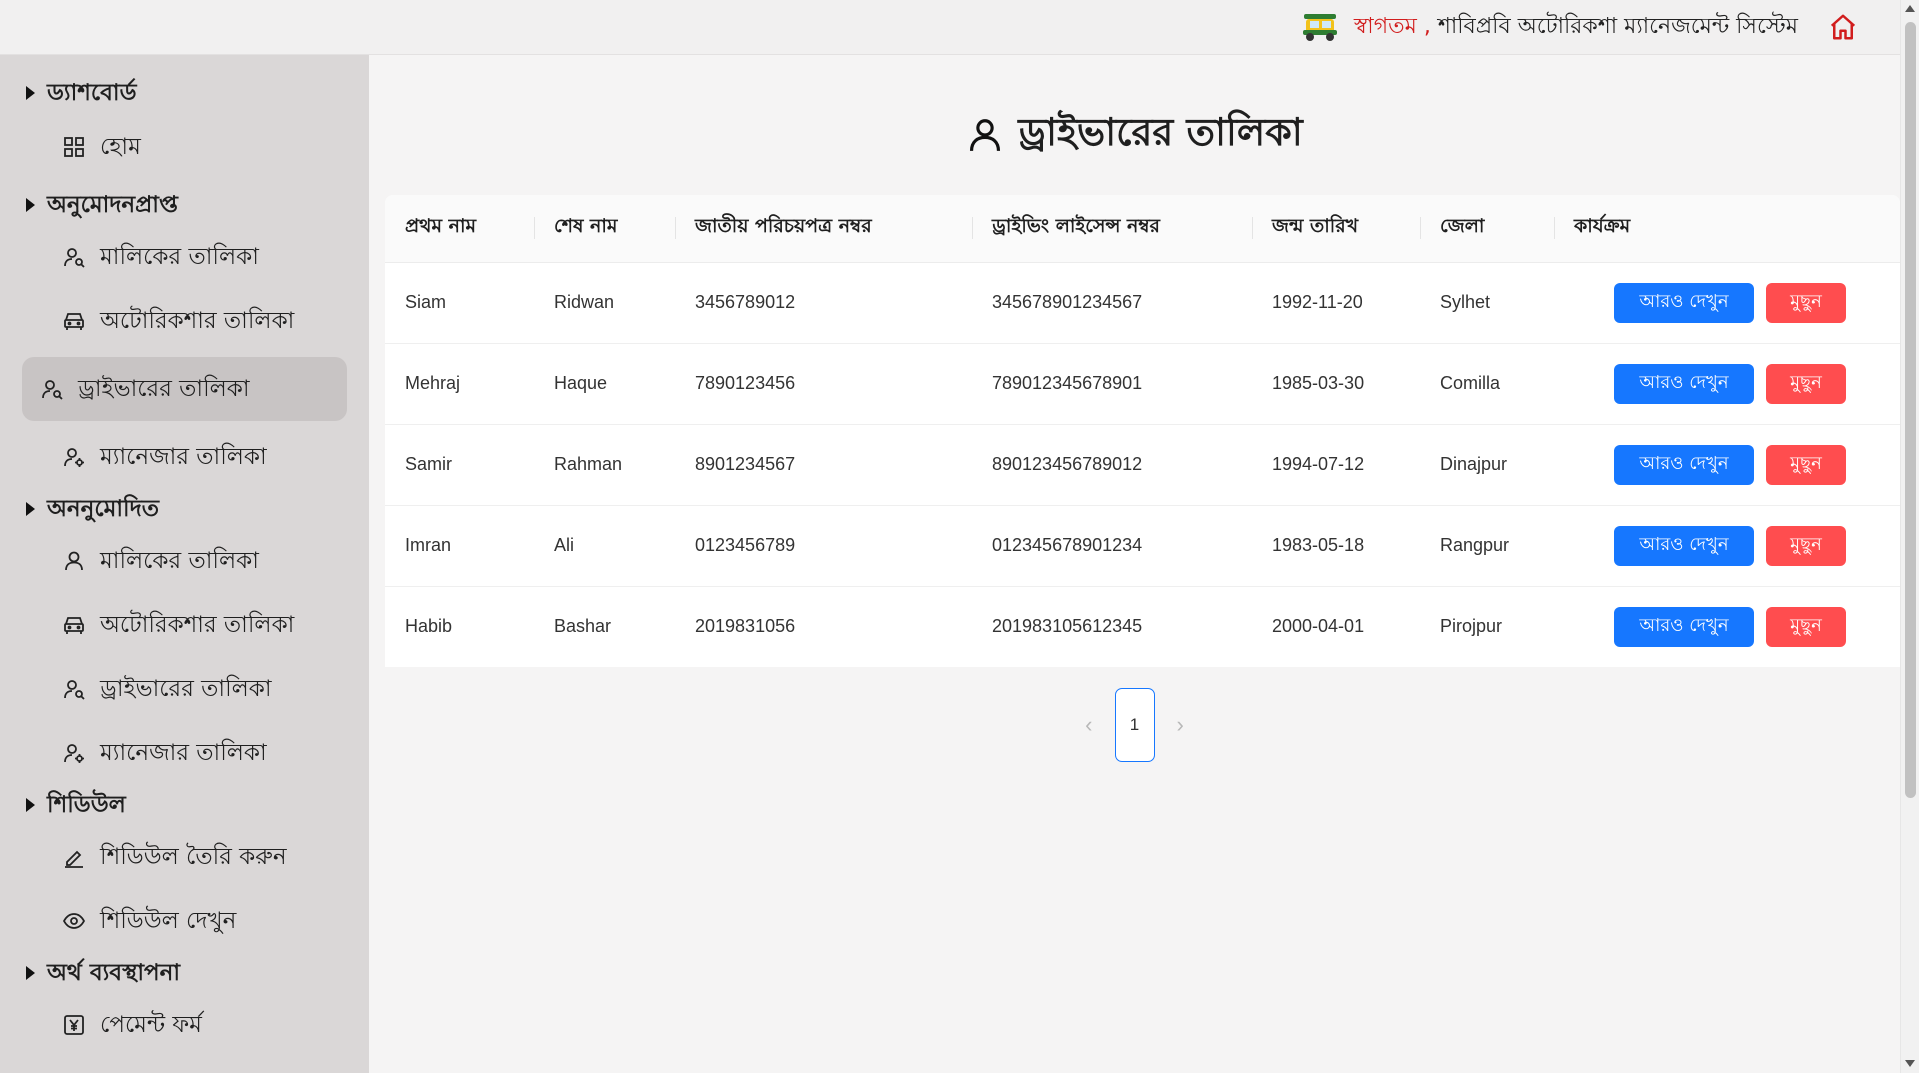 This screenshot has width=1919, height=1073. Describe the element at coordinates (1180, 725) in the screenshot. I see `next-page-icon: ›` at that location.